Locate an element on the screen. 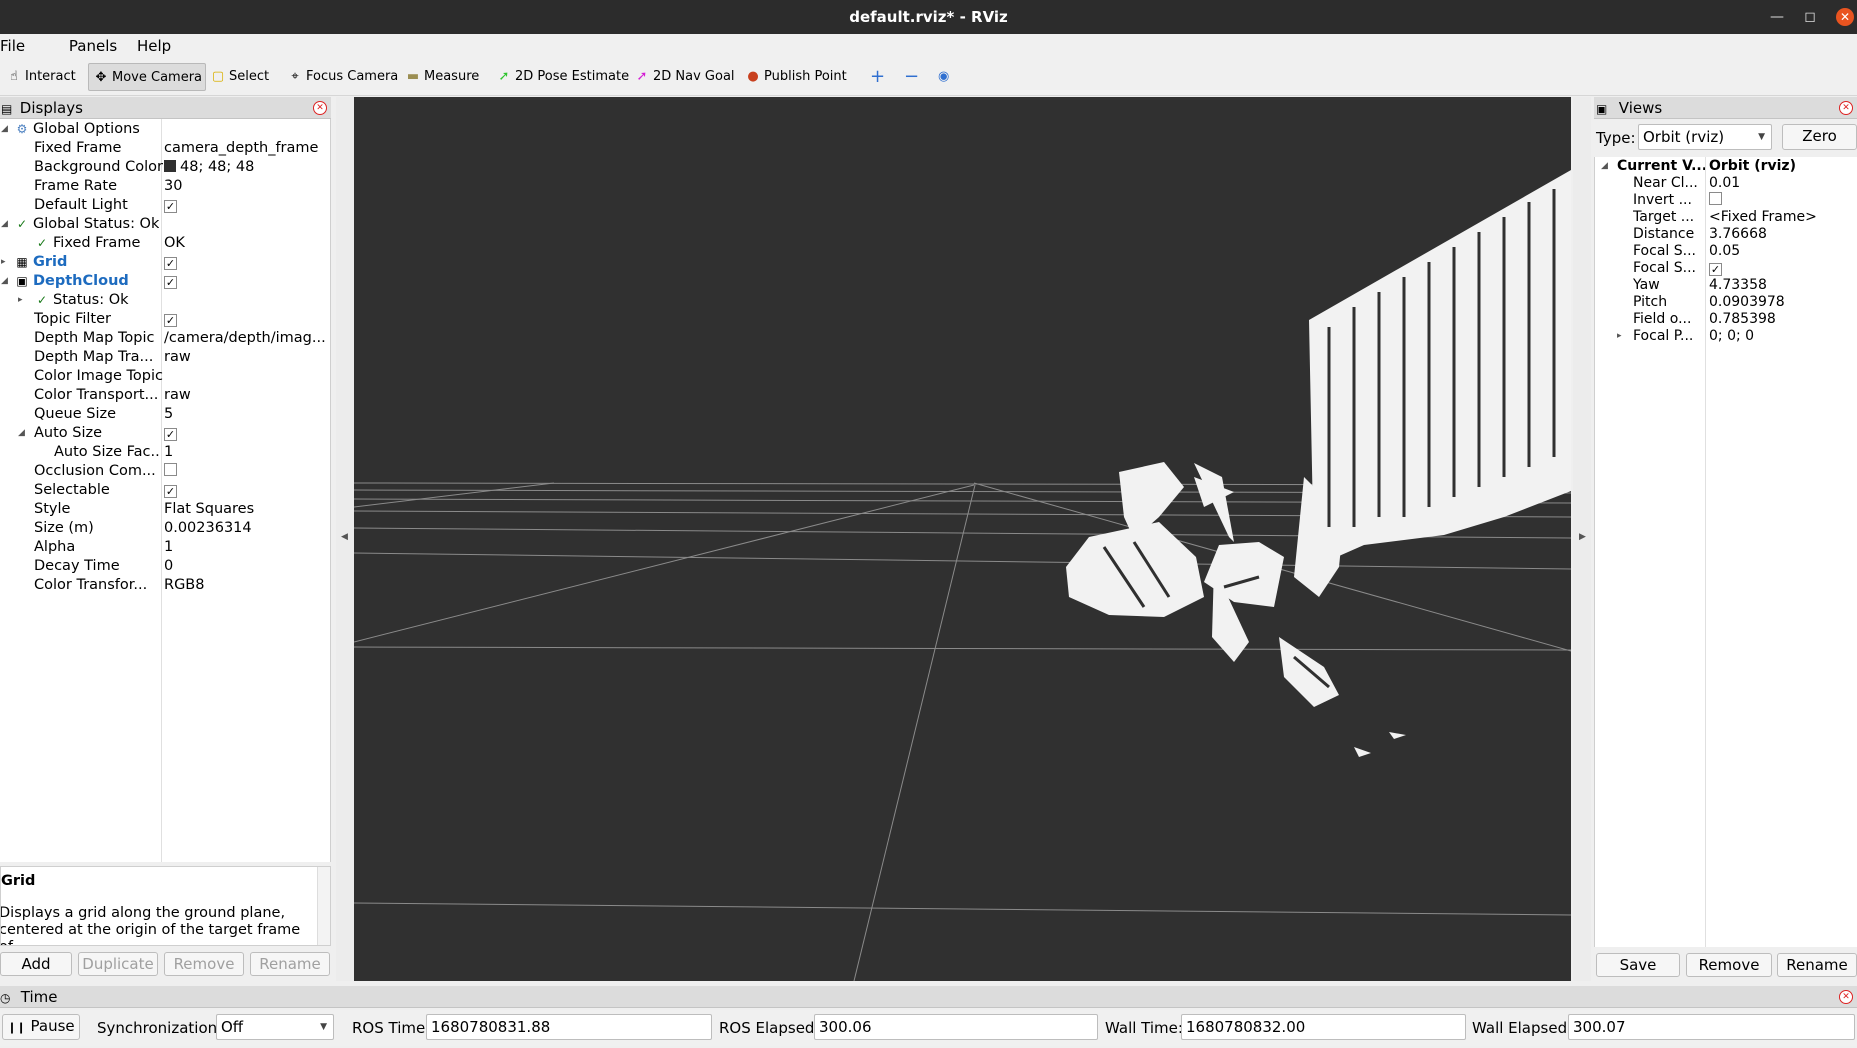  duplicate-display-button: Duplicate is located at coordinates (118, 964).